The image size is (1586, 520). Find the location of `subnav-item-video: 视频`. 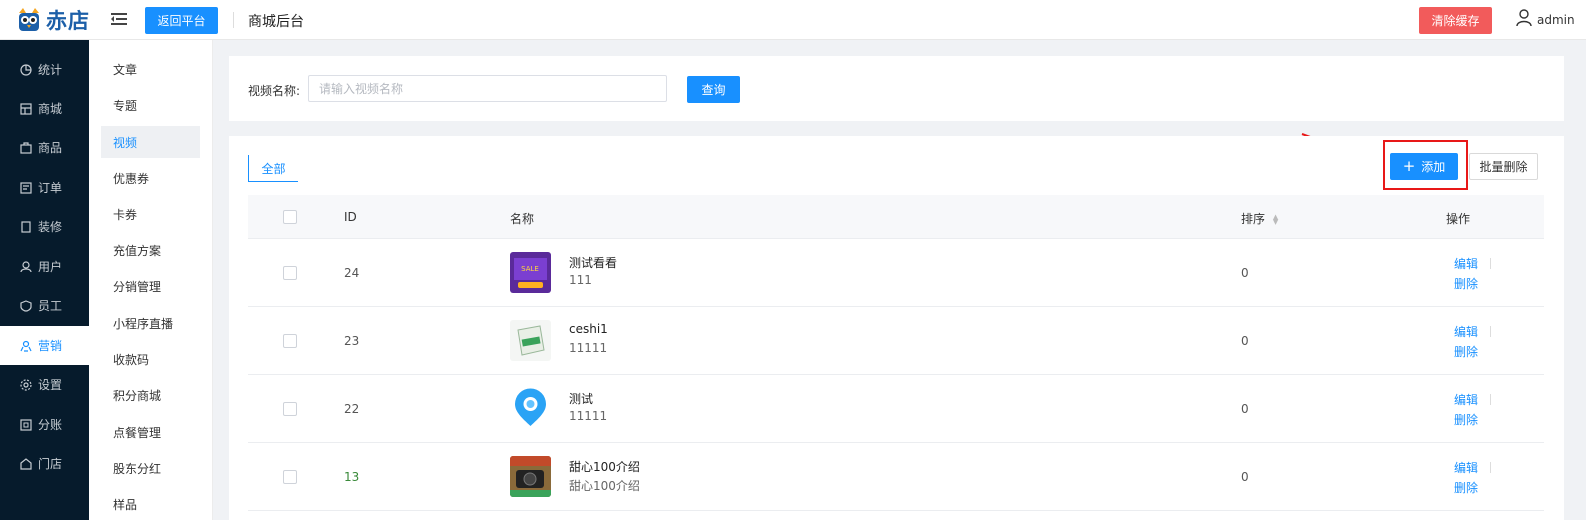

subnav-item-video: 视频 is located at coordinates (150, 142).